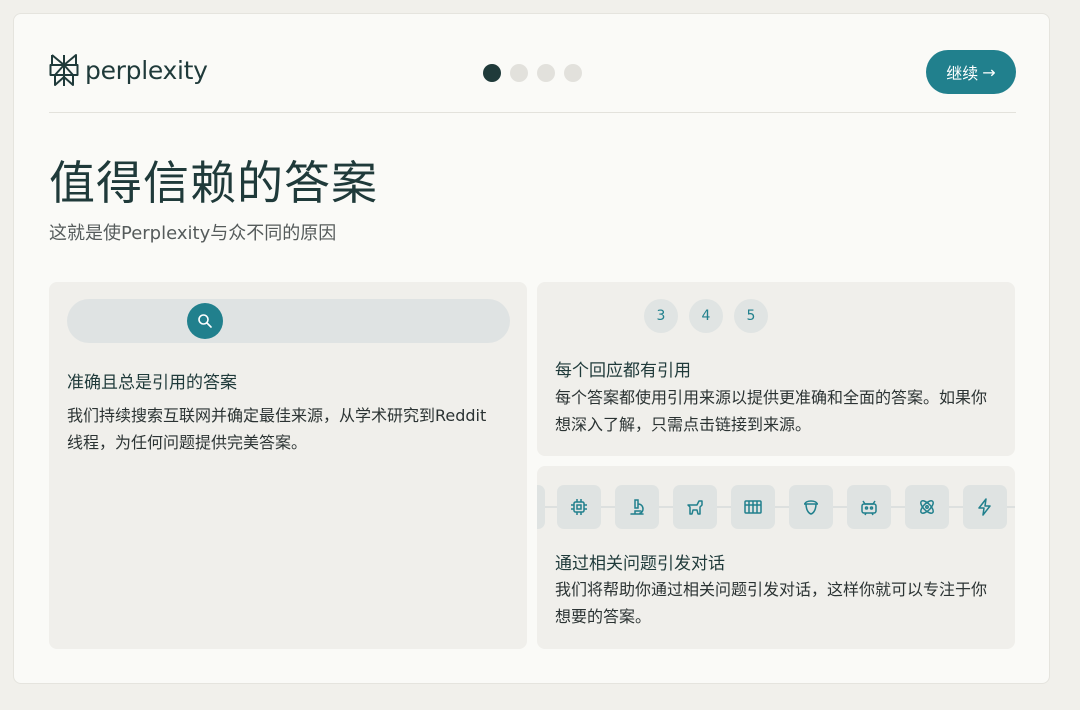 This screenshot has width=1080, height=710. I want to click on dog-icon, so click(695, 507).